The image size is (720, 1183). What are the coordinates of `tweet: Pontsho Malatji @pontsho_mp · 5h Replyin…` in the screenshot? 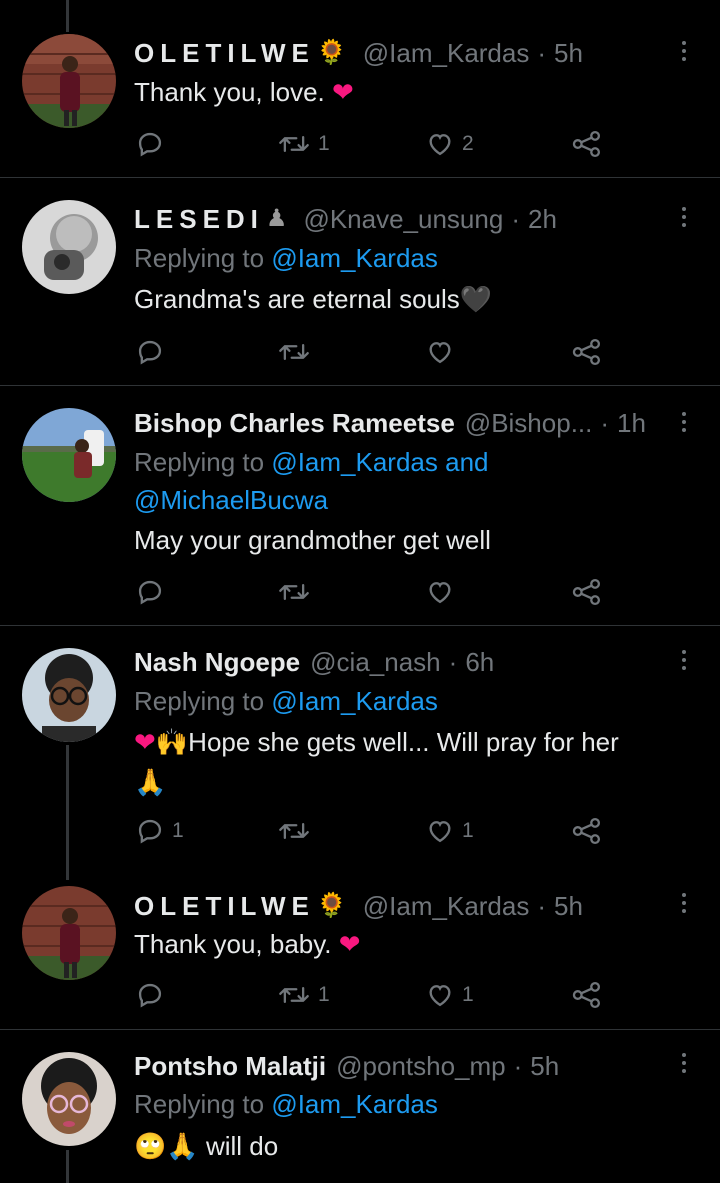 It's located at (360, 1106).